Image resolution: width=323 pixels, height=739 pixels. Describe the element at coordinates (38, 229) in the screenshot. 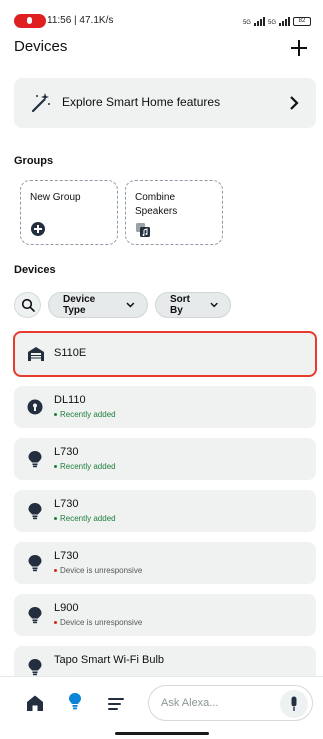

I see `add-circle-icon` at that location.